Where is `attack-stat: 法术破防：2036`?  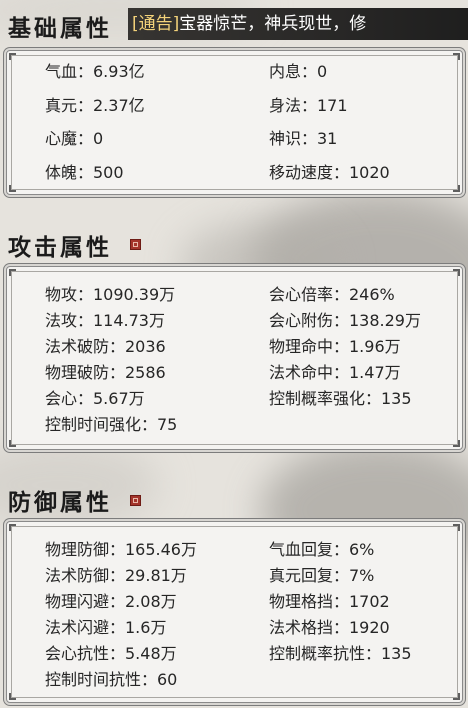
attack-stat: 法术破防：2036 is located at coordinates (105, 346).